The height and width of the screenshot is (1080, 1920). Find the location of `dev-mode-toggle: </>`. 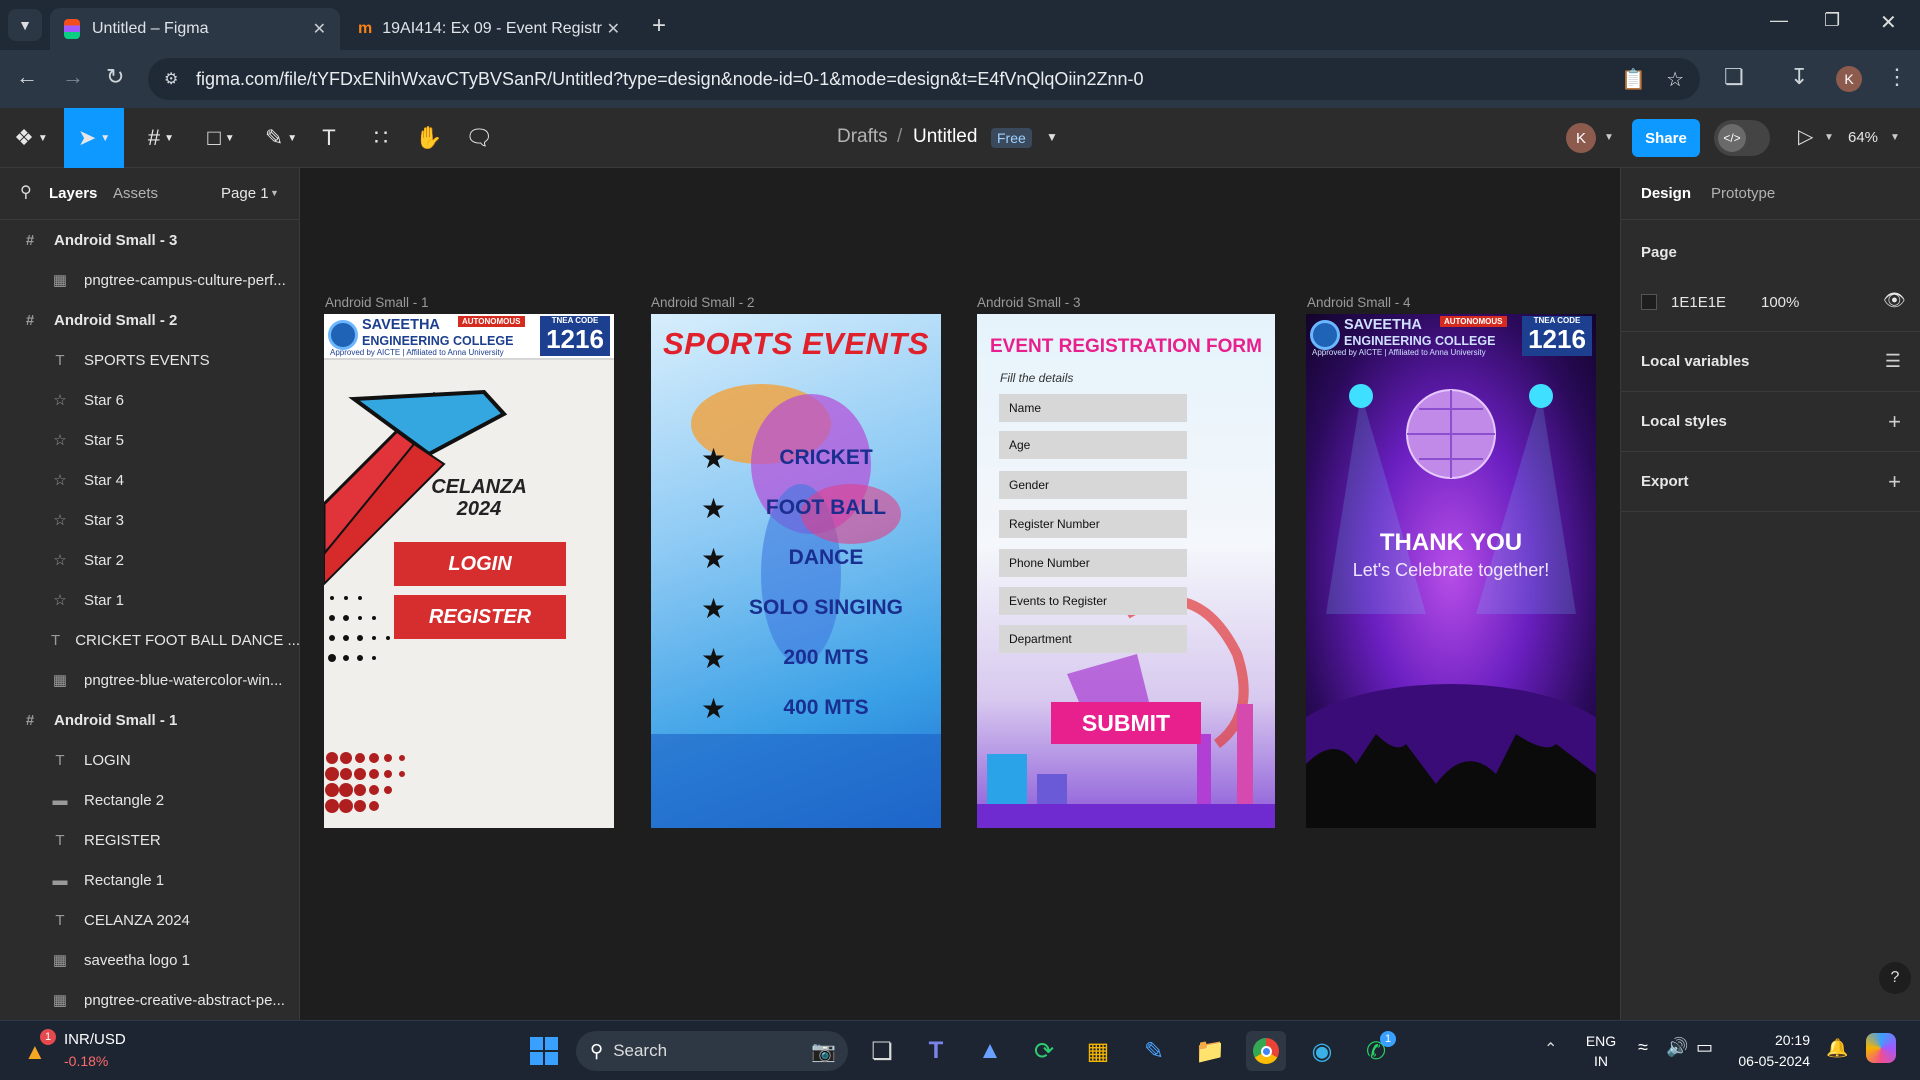

dev-mode-toggle: </> is located at coordinates (1742, 138).